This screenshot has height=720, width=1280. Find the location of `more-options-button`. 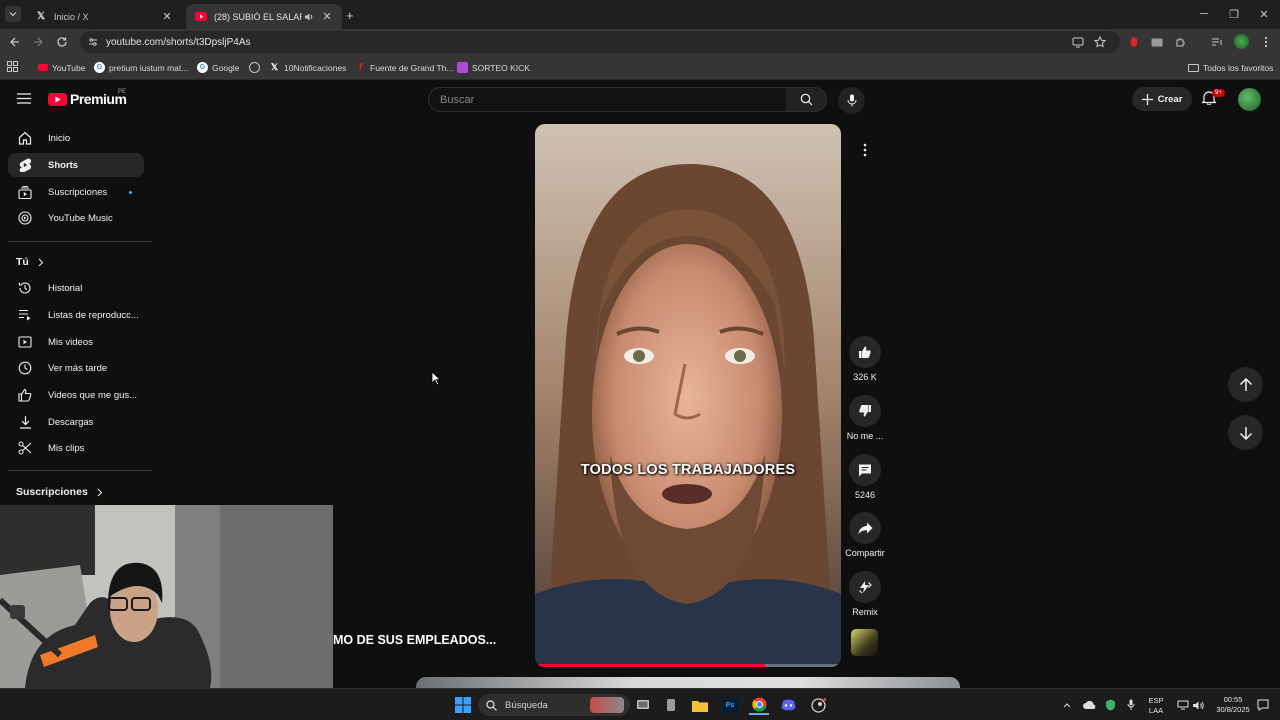

more-options-button is located at coordinates (865, 150).